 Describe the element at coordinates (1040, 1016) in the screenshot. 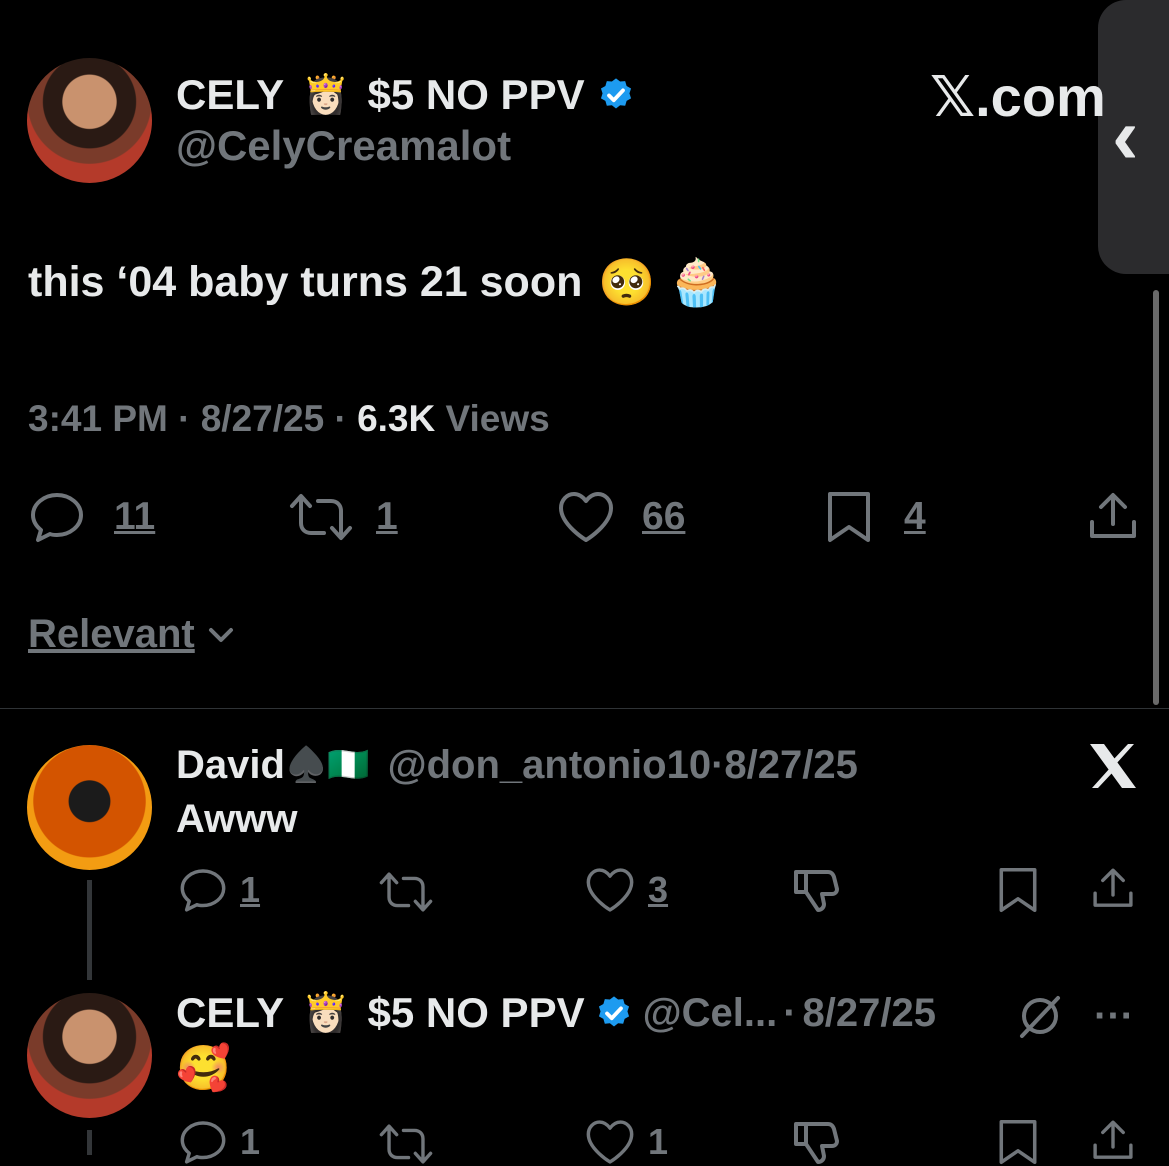

I see `grok-icon` at that location.